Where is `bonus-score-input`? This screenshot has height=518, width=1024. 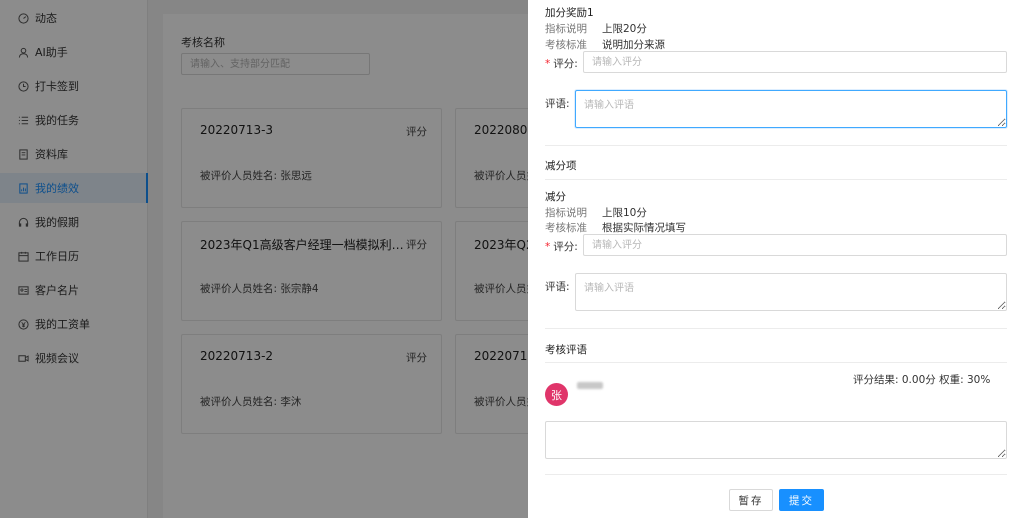
bonus-score-input is located at coordinates (795, 62).